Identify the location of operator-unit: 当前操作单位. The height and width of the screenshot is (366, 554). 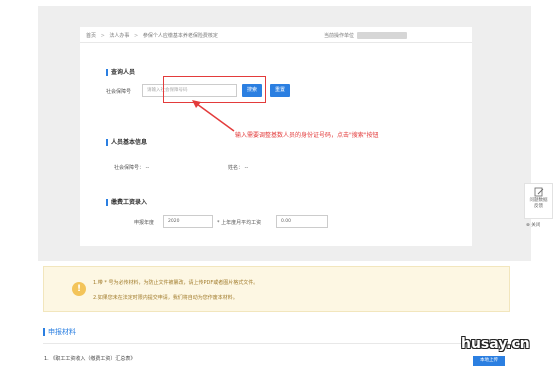
(366, 35).